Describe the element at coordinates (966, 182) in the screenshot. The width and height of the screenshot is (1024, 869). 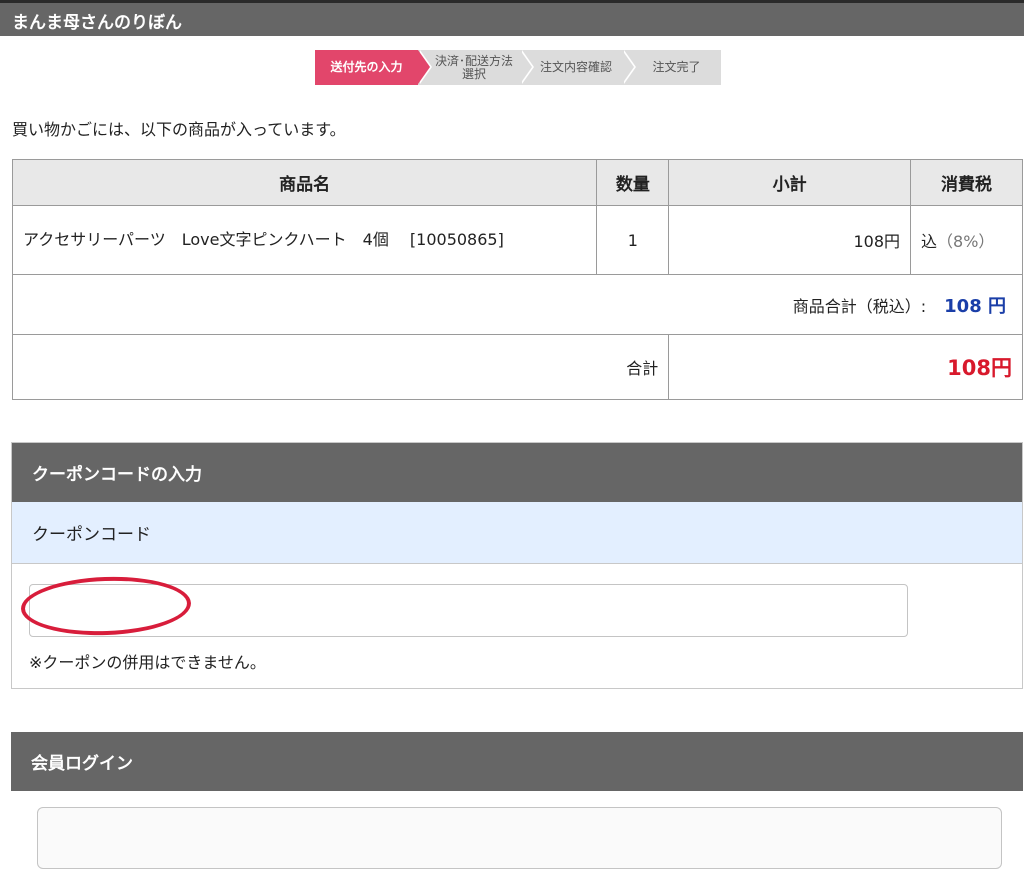
I see `header-tax: 消費税` at that location.